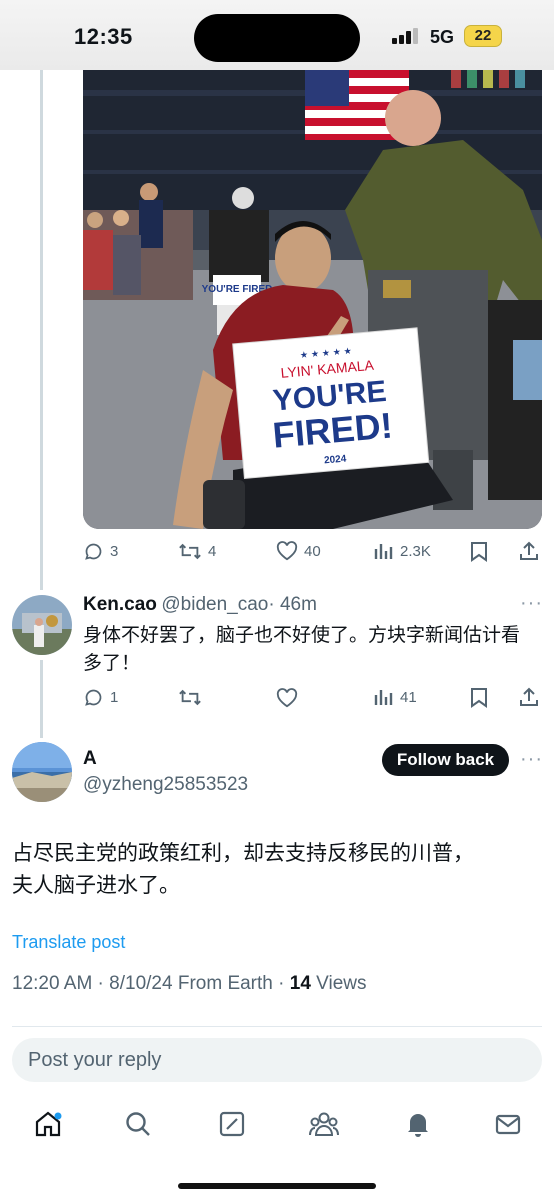 The image size is (554, 1200). Describe the element at coordinates (103, 36) in the screenshot. I see `status-time: 12:35` at that location.